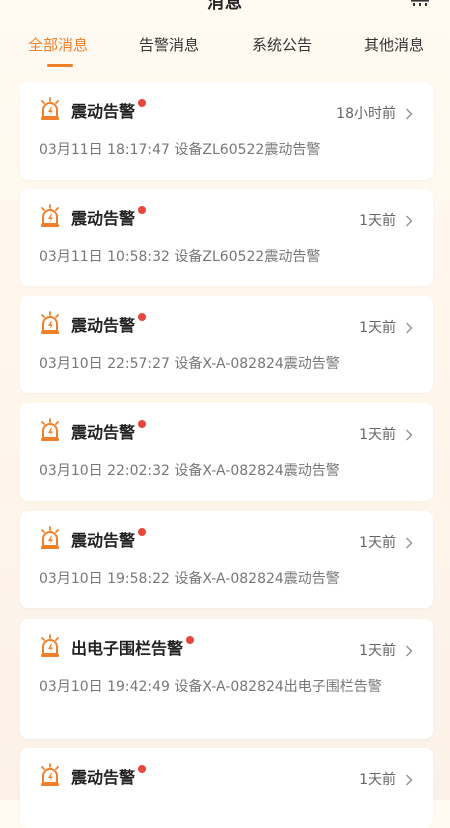 The width and height of the screenshot is (450, 828). I want to click on message-card: 震动告警 1天前 03月10日 19:58:22 设备X-A-082824震动告警, so click(226, 559).